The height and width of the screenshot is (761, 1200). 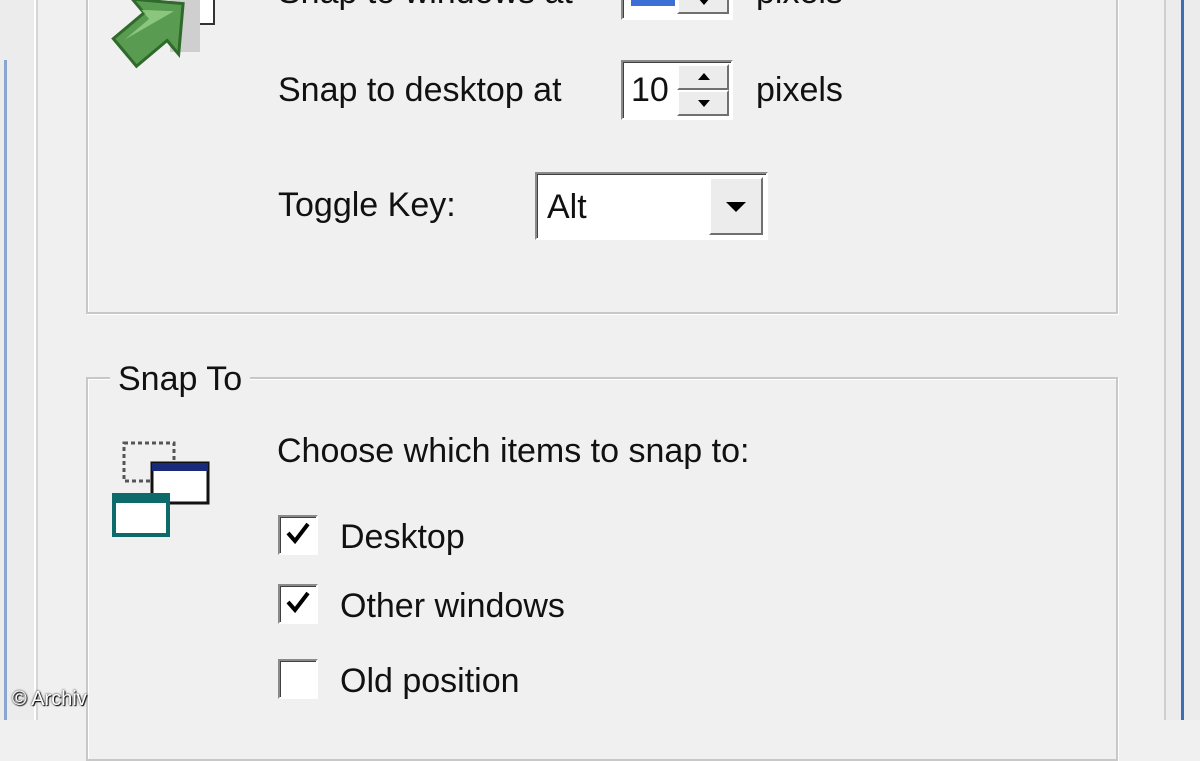 I want to click on snap-desktop-unit: pixels, so click(x=799, y=90).